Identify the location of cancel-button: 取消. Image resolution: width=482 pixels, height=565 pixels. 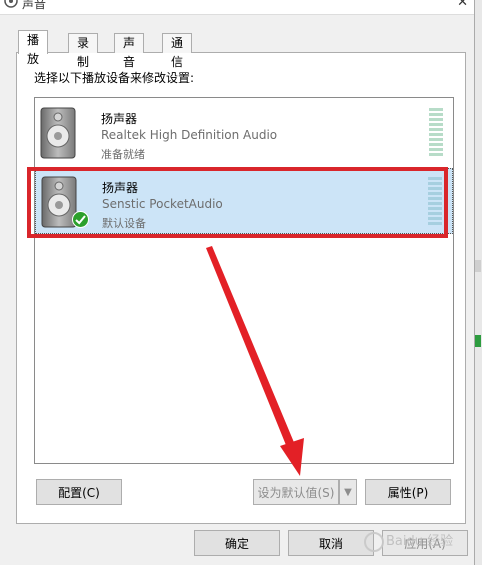
(331, 543).